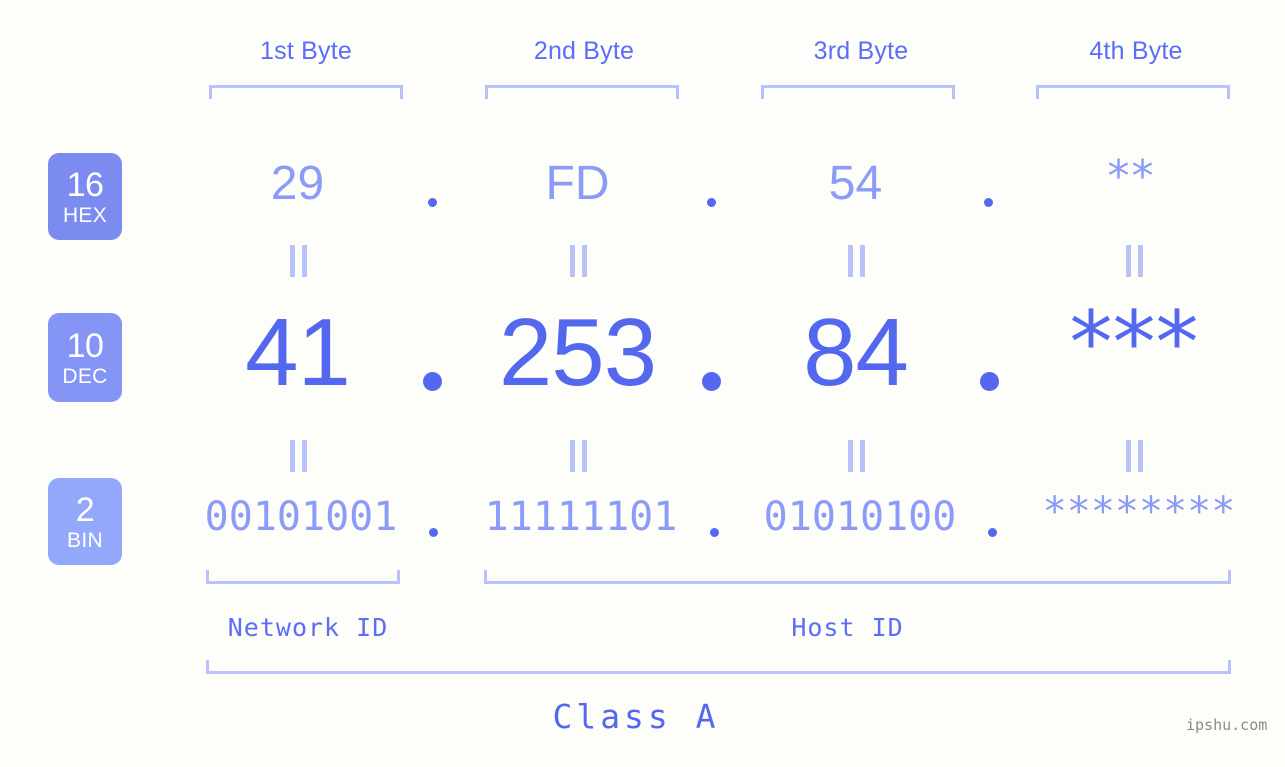 Image resolution: width=1285 pixels, height=767 pixels. I want to click on base-badge-dec-name: DEC, so click(85, 376).